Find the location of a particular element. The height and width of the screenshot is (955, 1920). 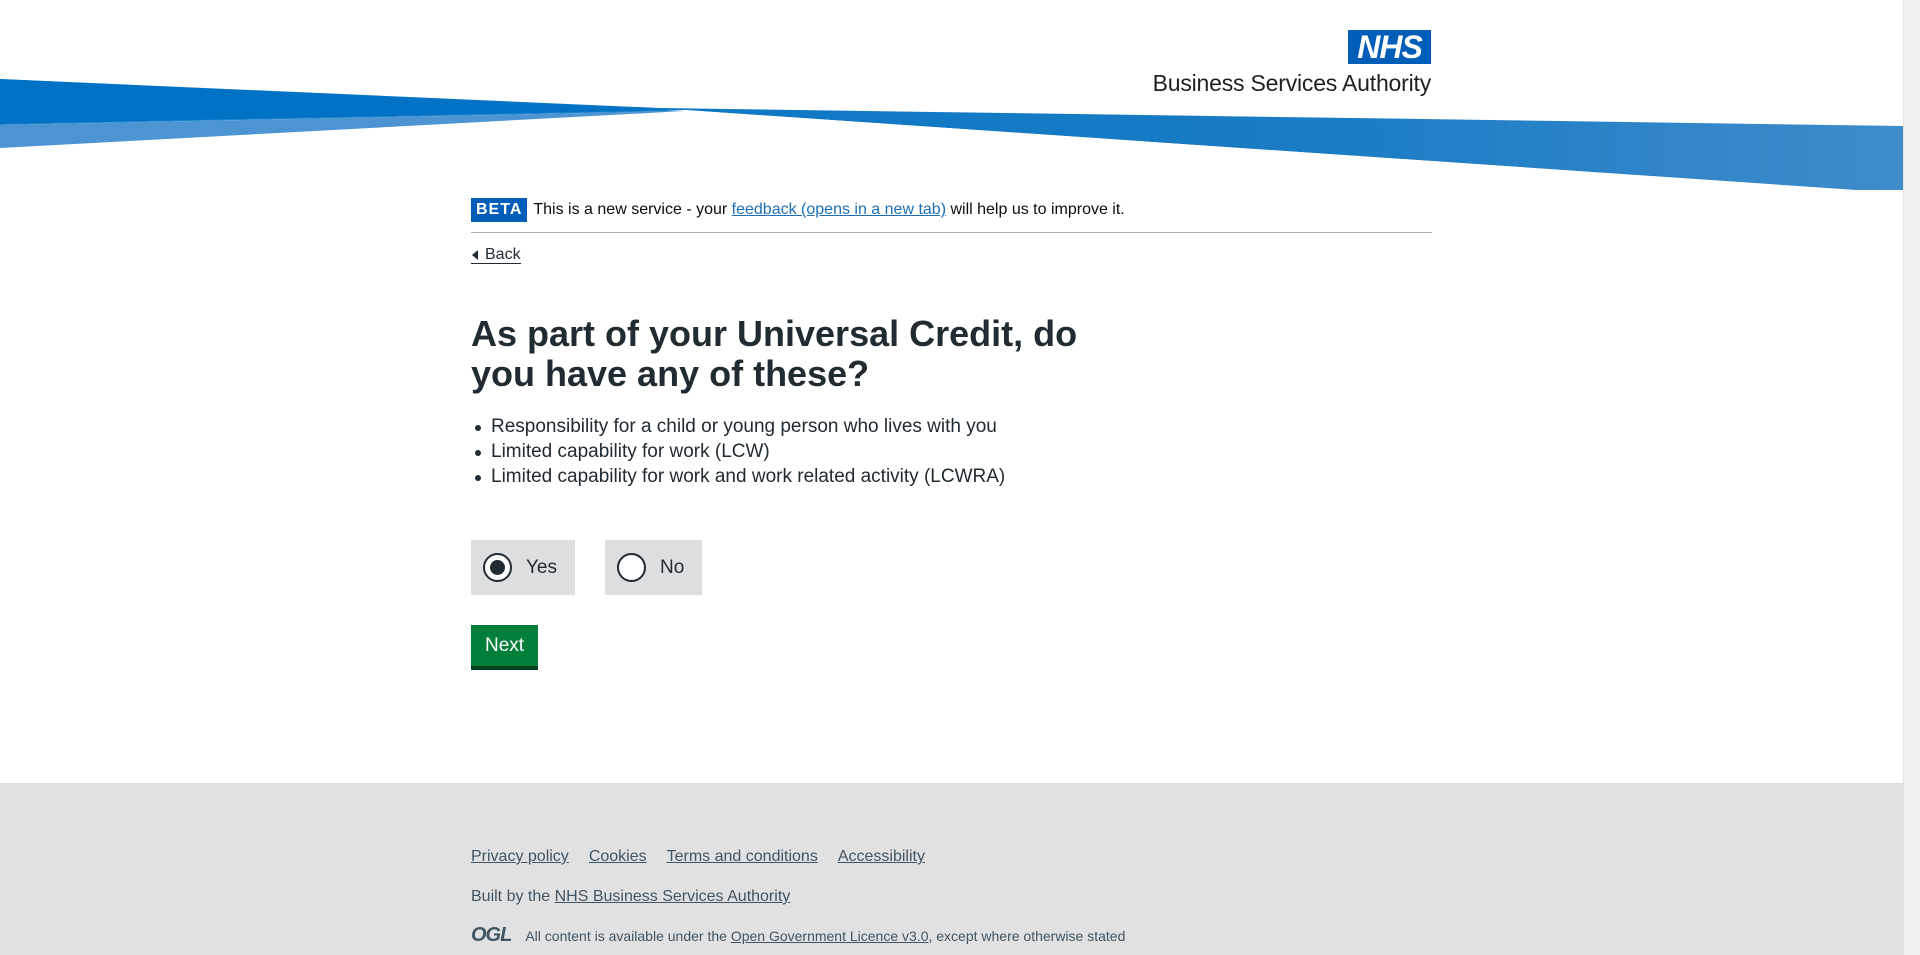

ogl-logo-icon: OGL is located at coordinates (491, 935).